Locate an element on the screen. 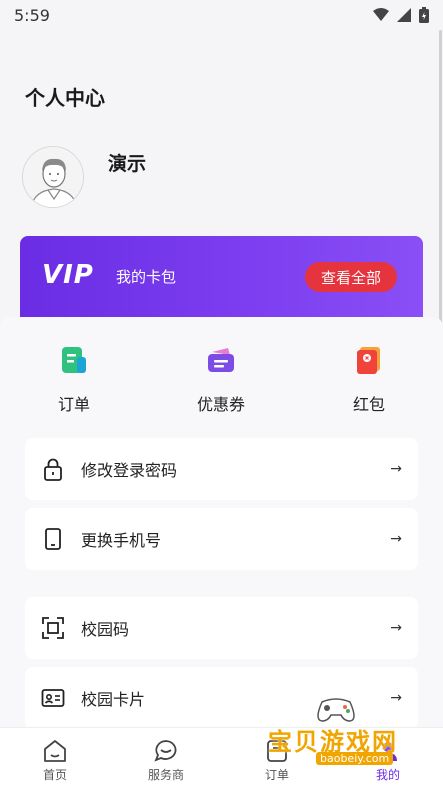 The width and height of the screenshot is (443, 788). menu-change-password: 修改登录密码 → is located at coordinates (221, 469).